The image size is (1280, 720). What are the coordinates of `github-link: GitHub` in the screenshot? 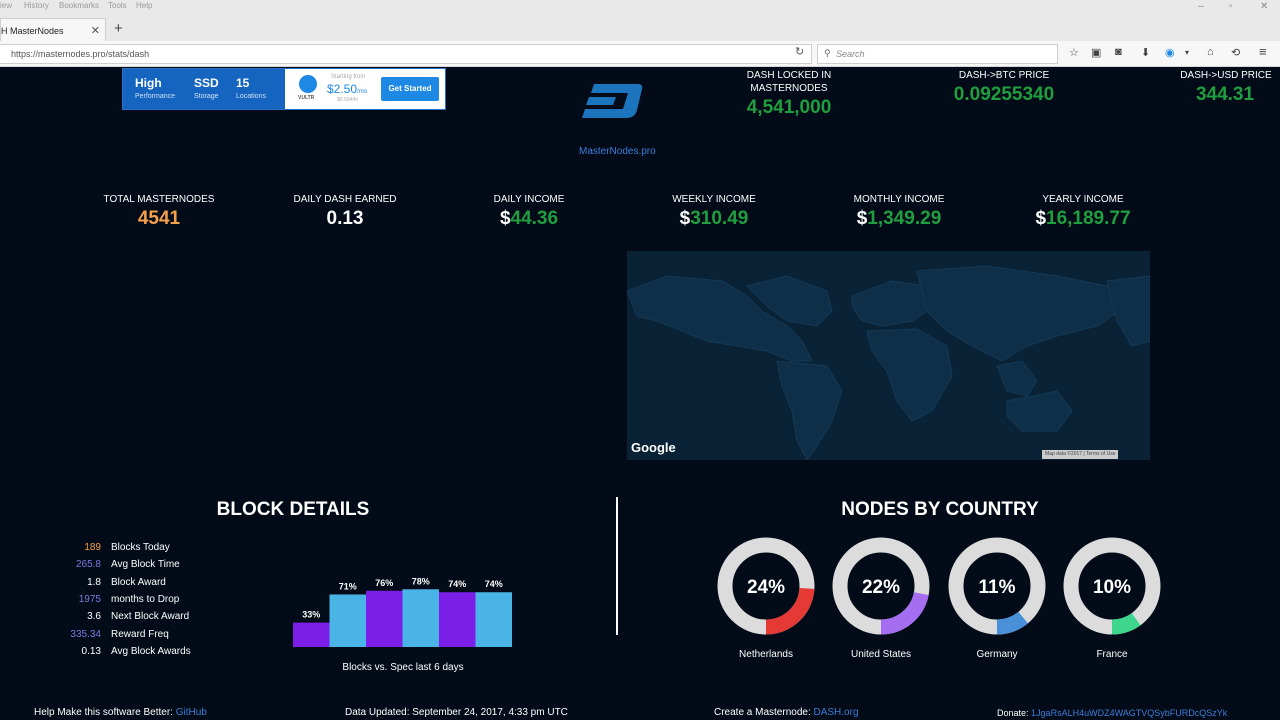 It's located at (191, 712).